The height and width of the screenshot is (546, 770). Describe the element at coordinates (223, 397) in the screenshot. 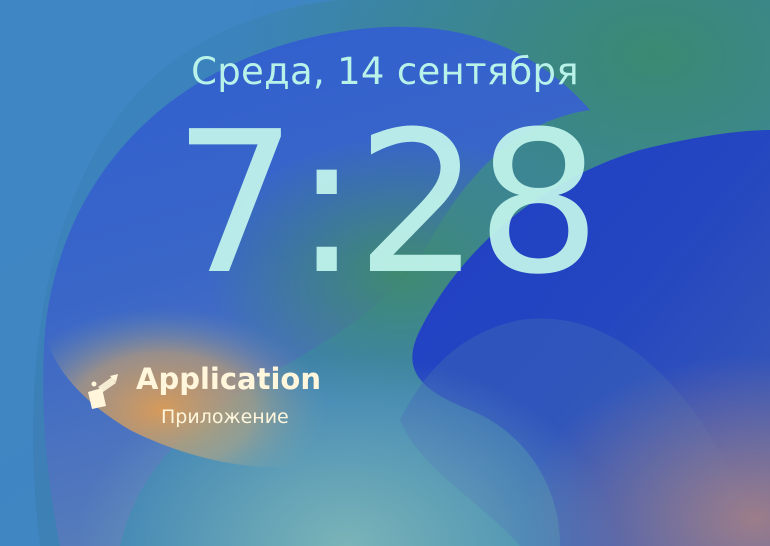

I see `app-widget: Application Приложение` at that location.